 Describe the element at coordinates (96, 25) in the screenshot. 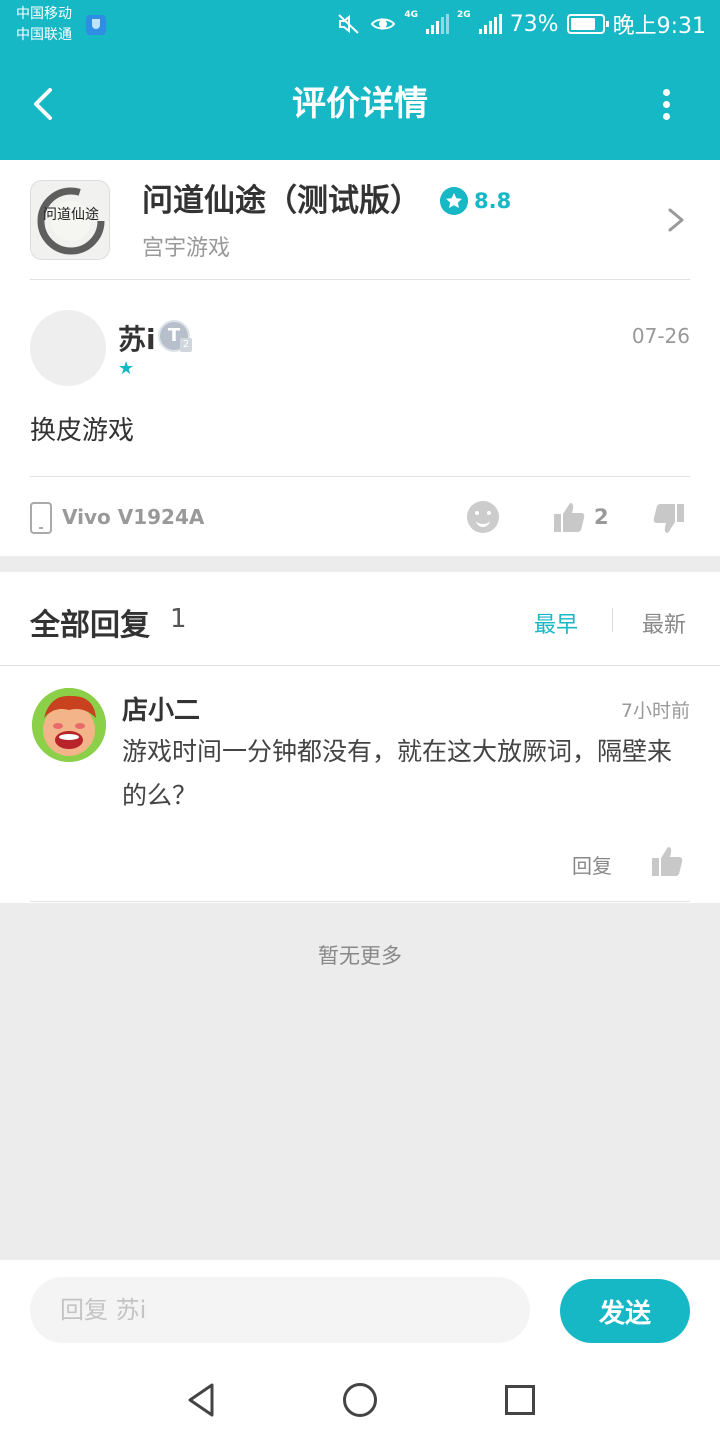

I see `security-shield-icon` at that location.